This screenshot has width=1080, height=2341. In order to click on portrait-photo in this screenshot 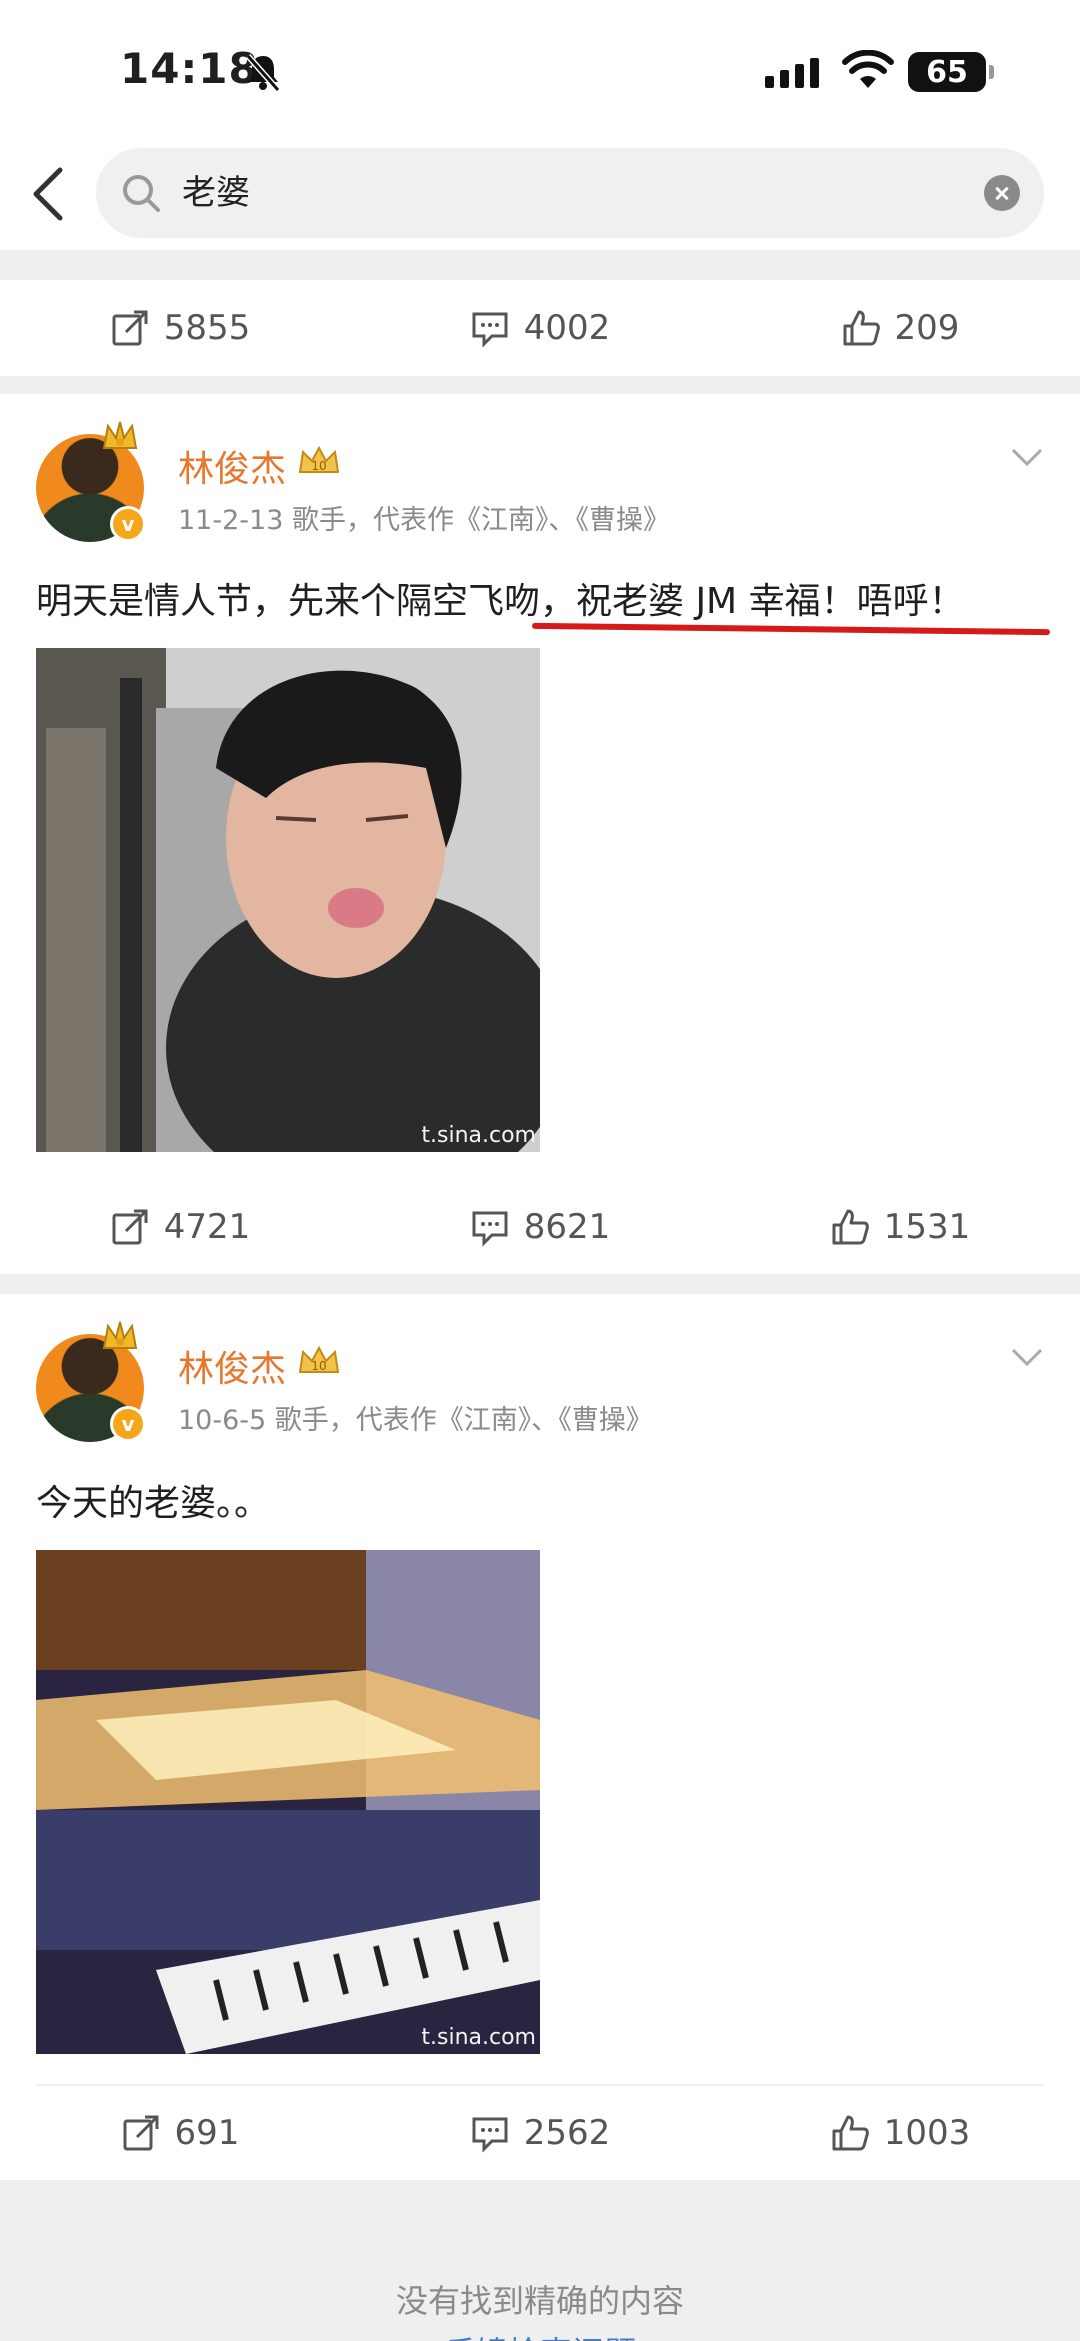, I will do `click(288, 900)`.